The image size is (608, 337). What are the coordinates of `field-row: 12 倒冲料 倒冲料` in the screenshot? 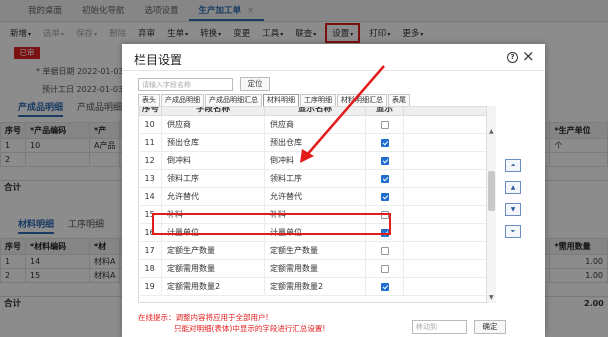 It's located at (314, 160).